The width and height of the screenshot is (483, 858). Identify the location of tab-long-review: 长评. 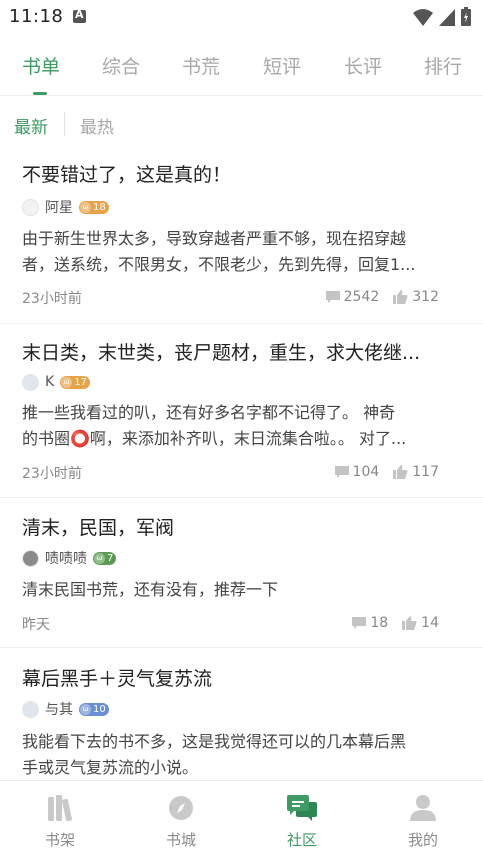
(363, 65).